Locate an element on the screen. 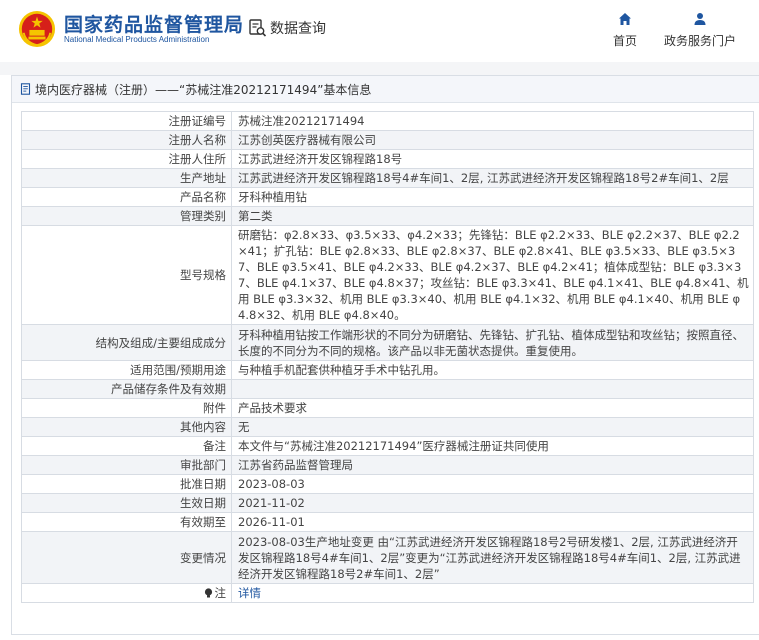 Image resolution: width=759 pixels, height=640 pixels. field-label: 批准日期 is located at coordinates (126, 484).